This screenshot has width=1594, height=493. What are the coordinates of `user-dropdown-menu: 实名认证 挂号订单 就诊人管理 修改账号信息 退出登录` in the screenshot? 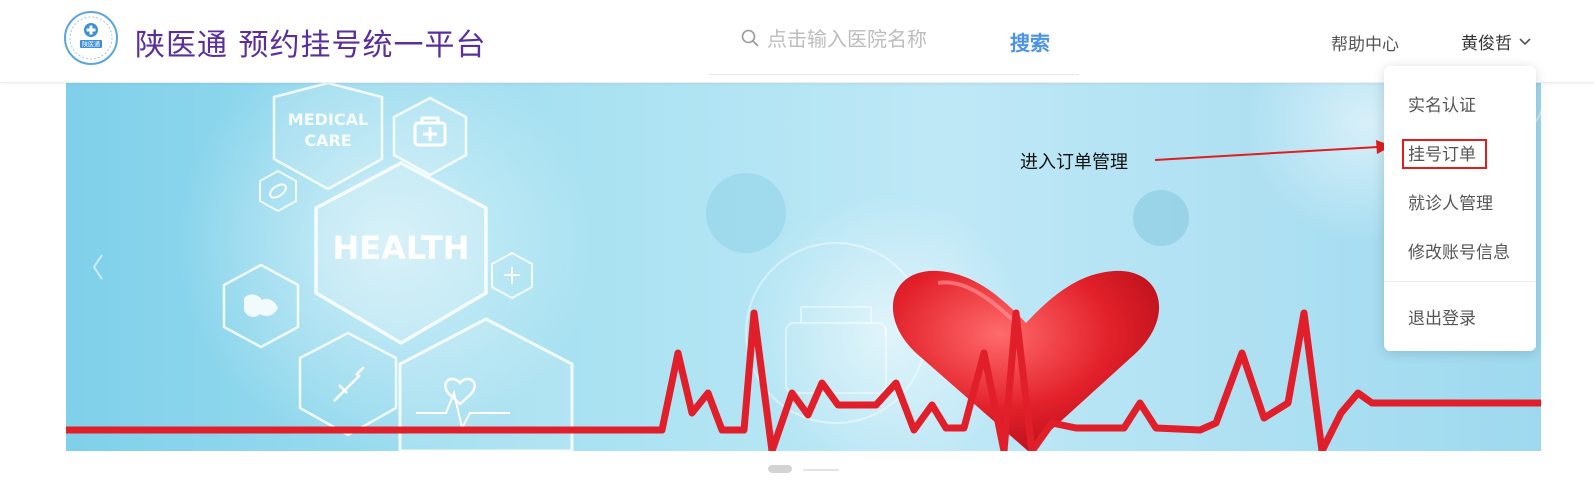 It's located at (1460, 208).